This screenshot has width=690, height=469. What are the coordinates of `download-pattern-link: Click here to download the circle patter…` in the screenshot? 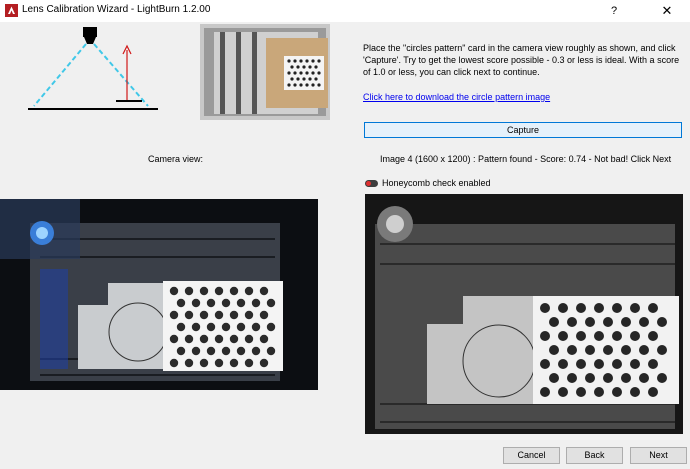 It's located at (456, 97).